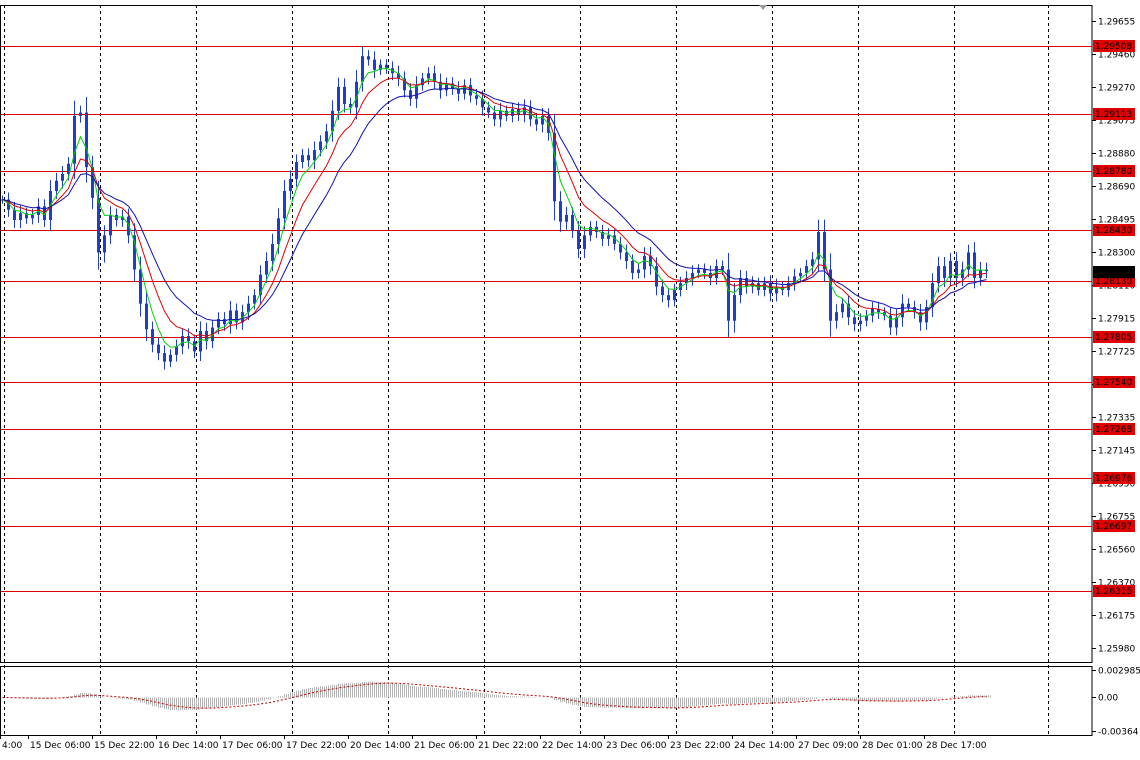  I want to click on oscillator-tick-label: 0.00, so click(1108, 699).